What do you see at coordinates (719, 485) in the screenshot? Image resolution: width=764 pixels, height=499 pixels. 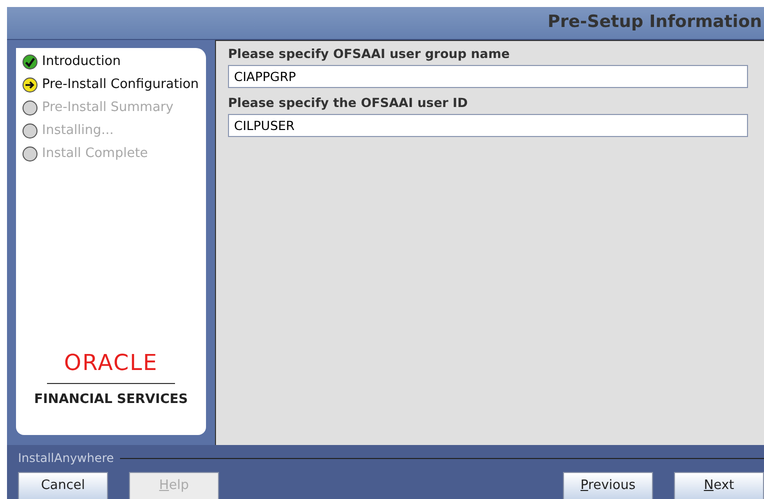 I see `dialog-button: Next` at bounding box center [719, 485].